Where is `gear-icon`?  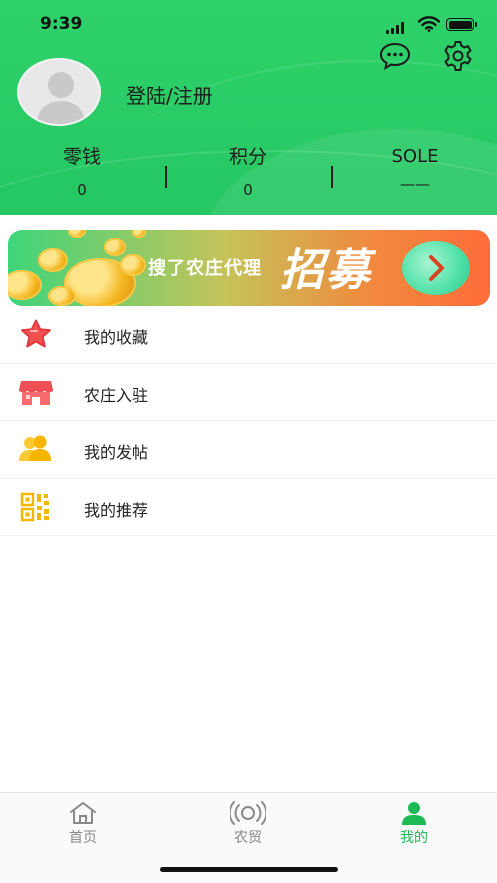 gear-icon is located at coordinates (458, 56).